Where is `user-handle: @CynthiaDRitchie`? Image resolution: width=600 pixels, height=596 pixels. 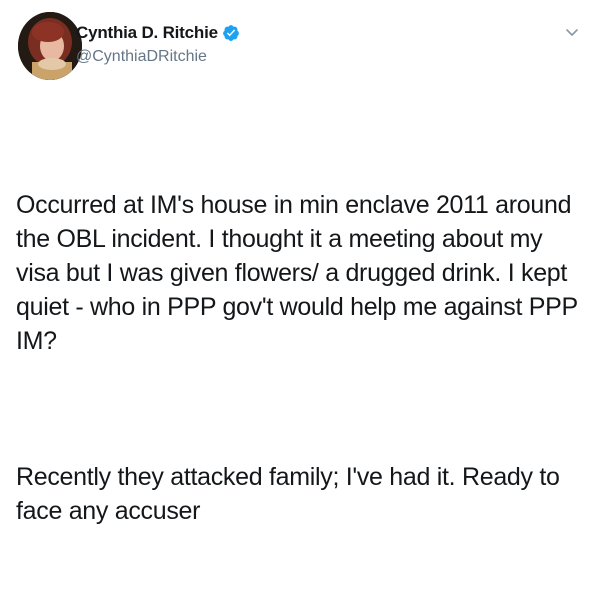 user-handle: @CynthiaDRitchie is located at coordinates (158, 57).